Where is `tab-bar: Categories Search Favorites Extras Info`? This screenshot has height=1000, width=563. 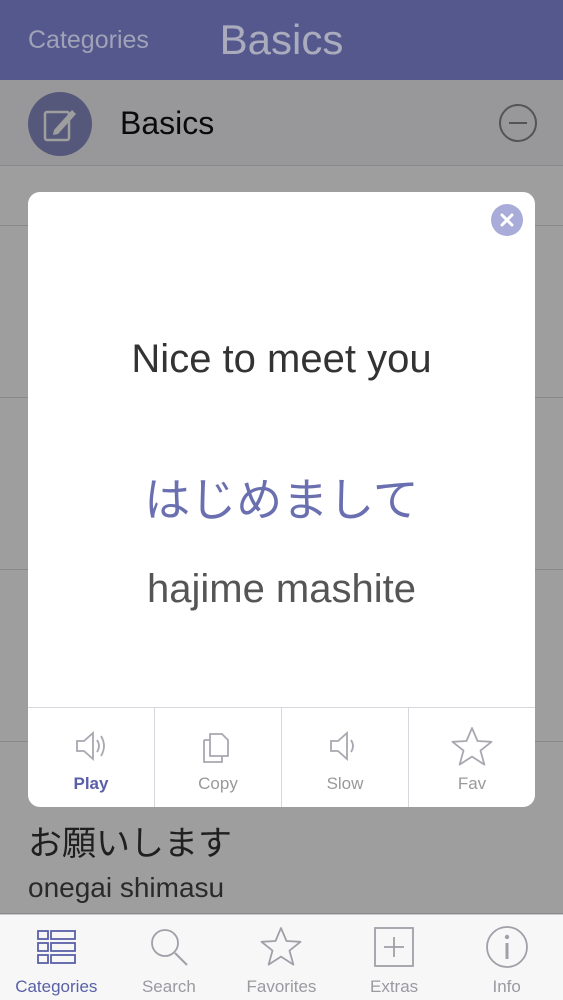 tab-bar: Categories Search Favorites Extras Info is located at coordinates (281, 957).